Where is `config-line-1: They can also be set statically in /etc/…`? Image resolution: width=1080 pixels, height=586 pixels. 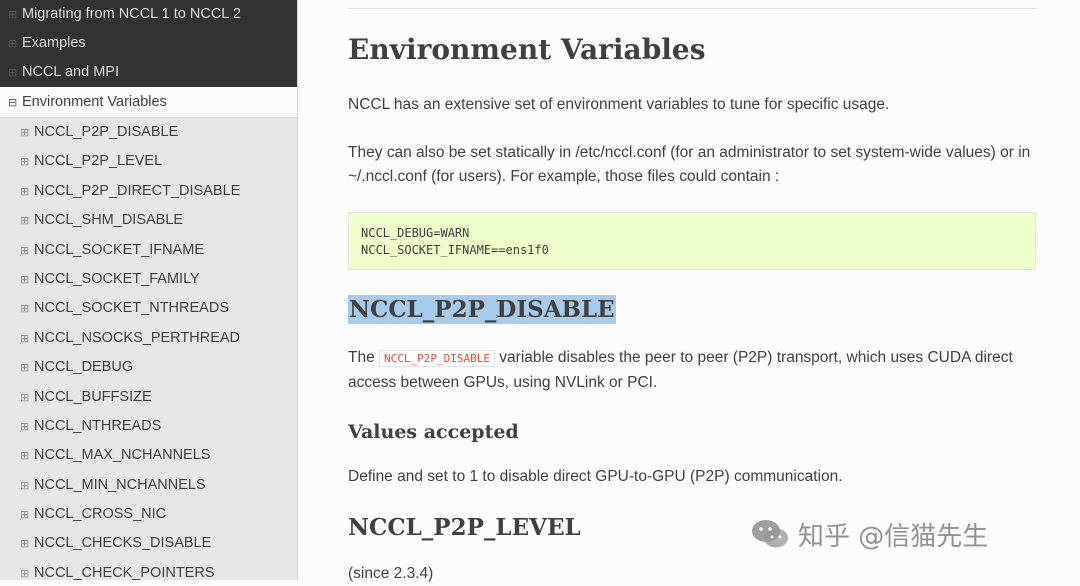
config-line-1: They can also be set statically in /etc/… is located at coordinates (689, 152).